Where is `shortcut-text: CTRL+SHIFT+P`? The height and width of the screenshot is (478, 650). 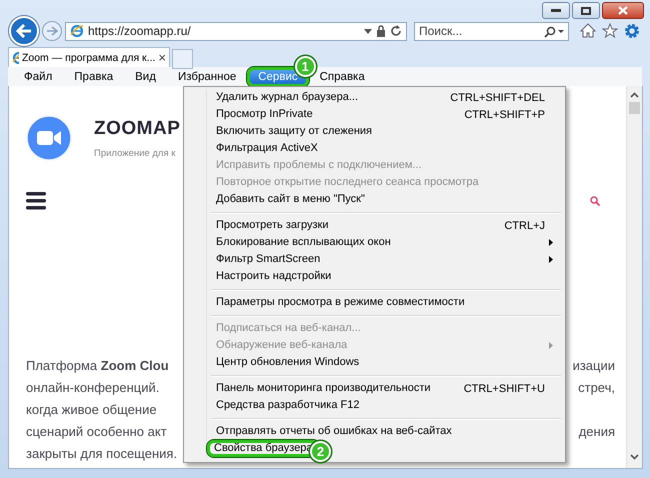 shortcut-text: CTRL+SHIFT+P is located at coordinates (504, 114).